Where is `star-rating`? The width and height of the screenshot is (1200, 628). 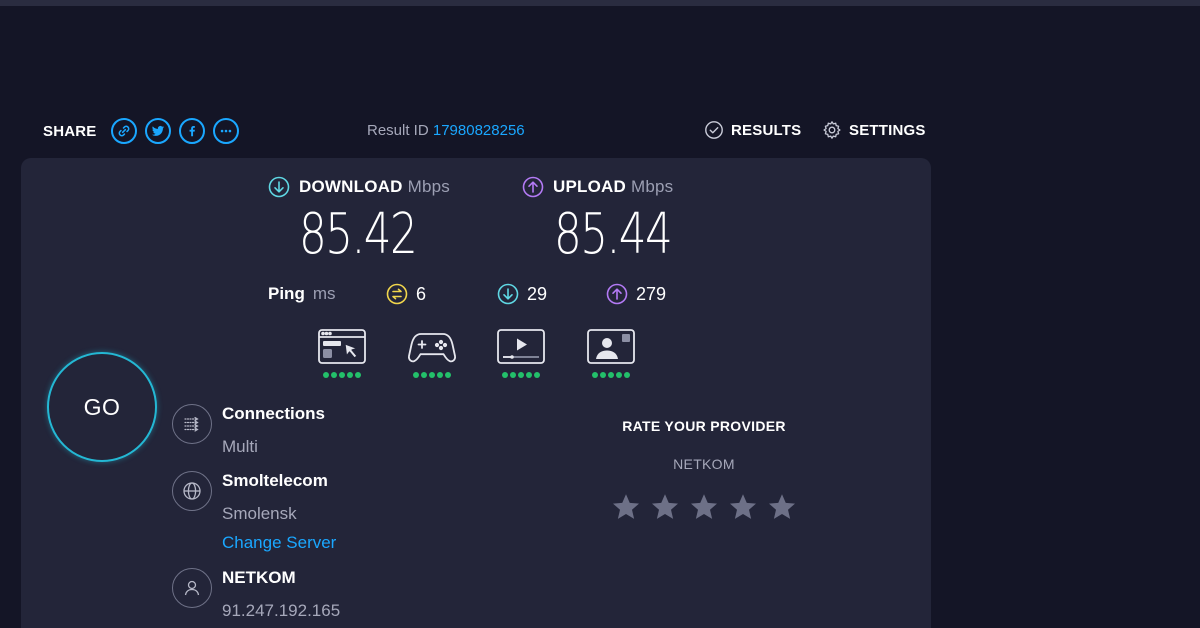
star-rating is located at coordinates (704, 507).